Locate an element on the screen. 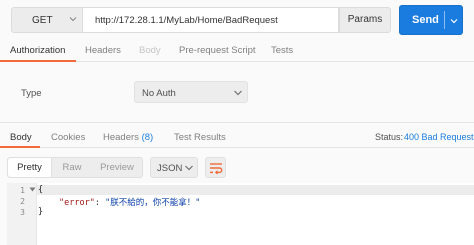  line-number: 1 is located at coordinates (22, 190).